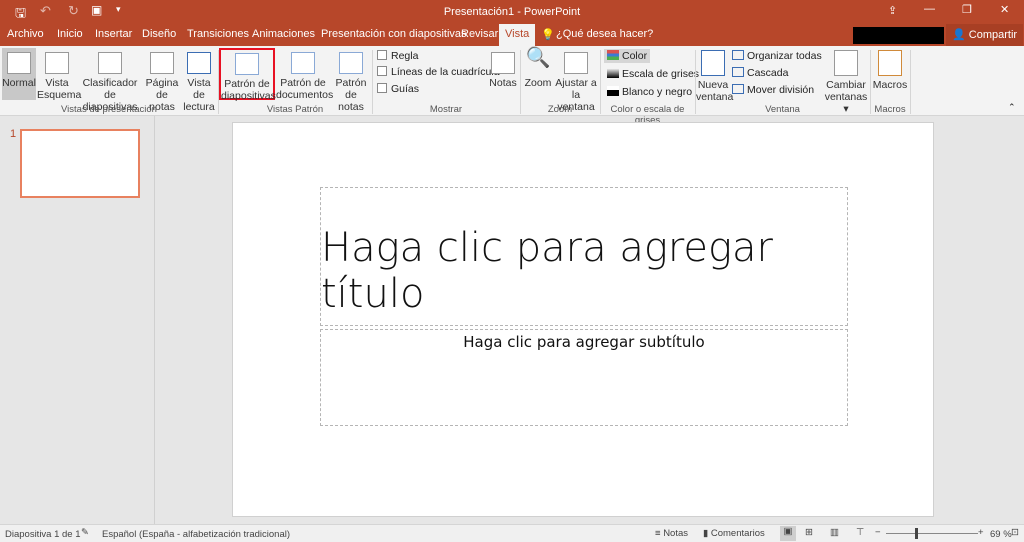 The width and height of the screenshot is (1024, 542). What do you see at coordinates (80, 163) in the screenshot?
I see `slide-thumbnail` at bounding box center [80, 163].